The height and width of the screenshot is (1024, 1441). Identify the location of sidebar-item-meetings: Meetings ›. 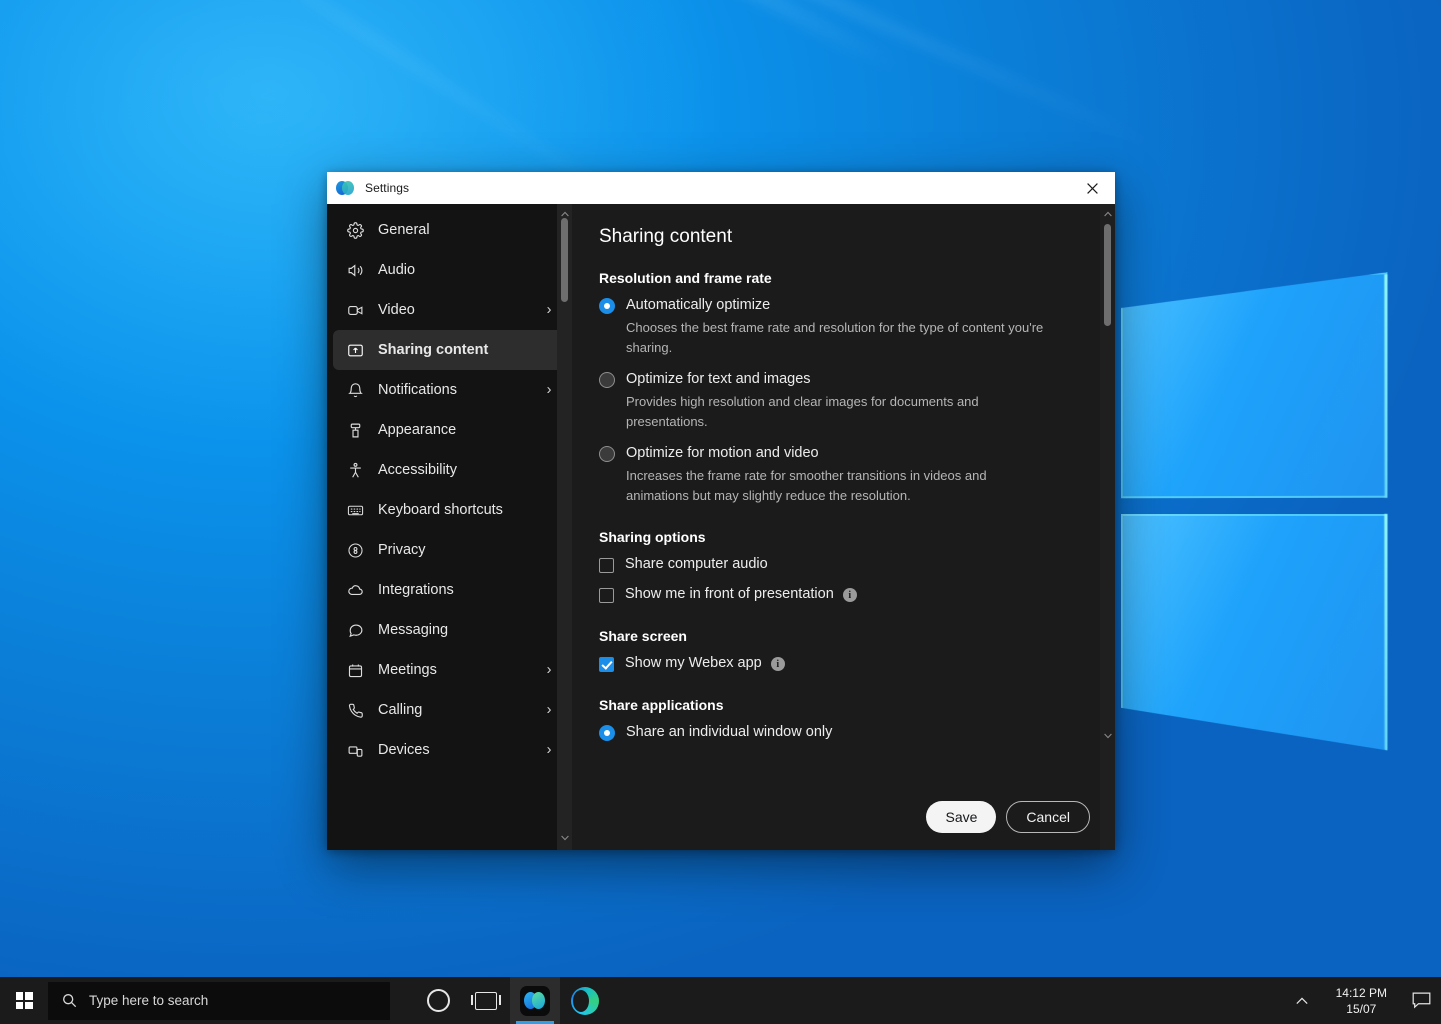
(449, 670).